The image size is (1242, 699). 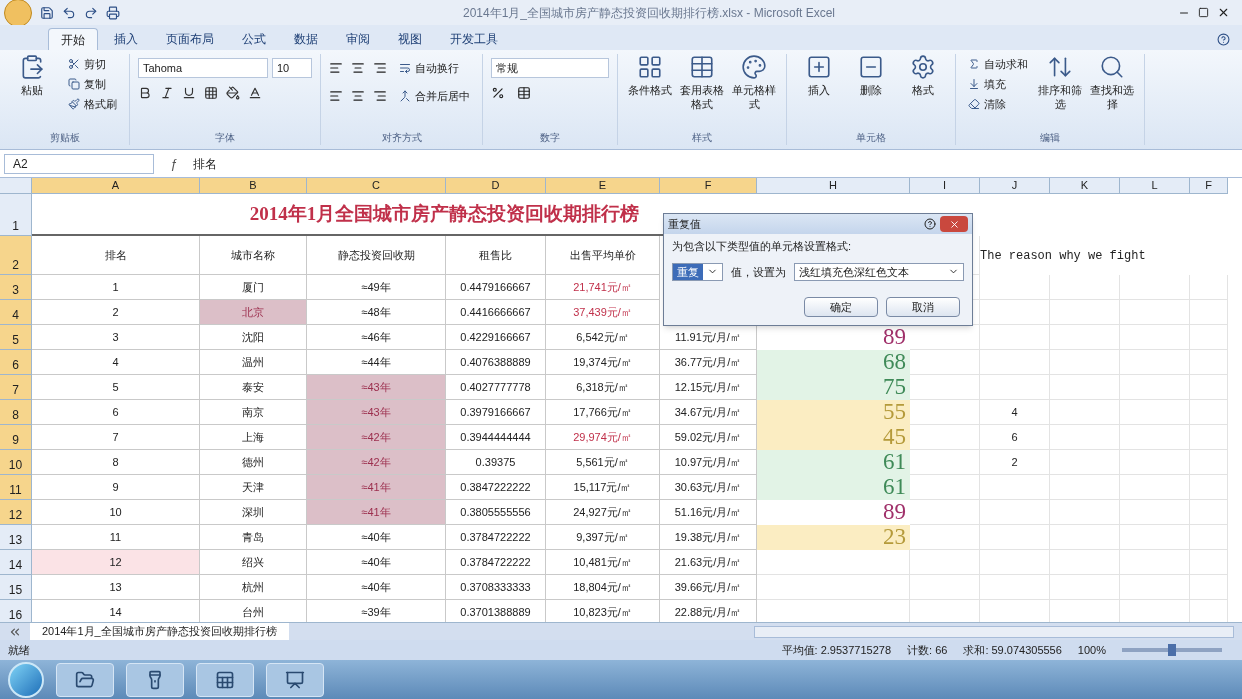 I want to click on row-header: 4, so click(x=16, y=312).